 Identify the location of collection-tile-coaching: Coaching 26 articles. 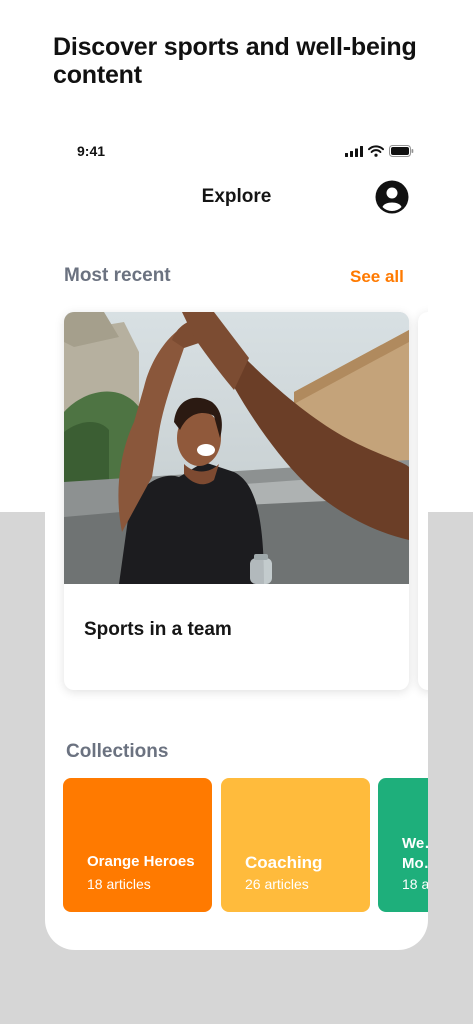
(295, 845).